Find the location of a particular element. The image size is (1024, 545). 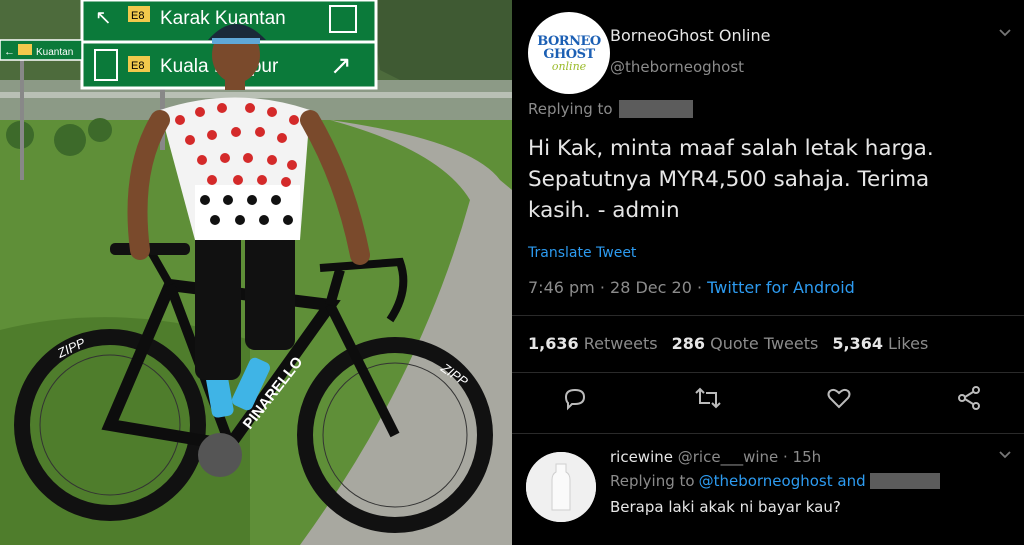

replying-to-label: Replying to is located at coordinates (570, 109).